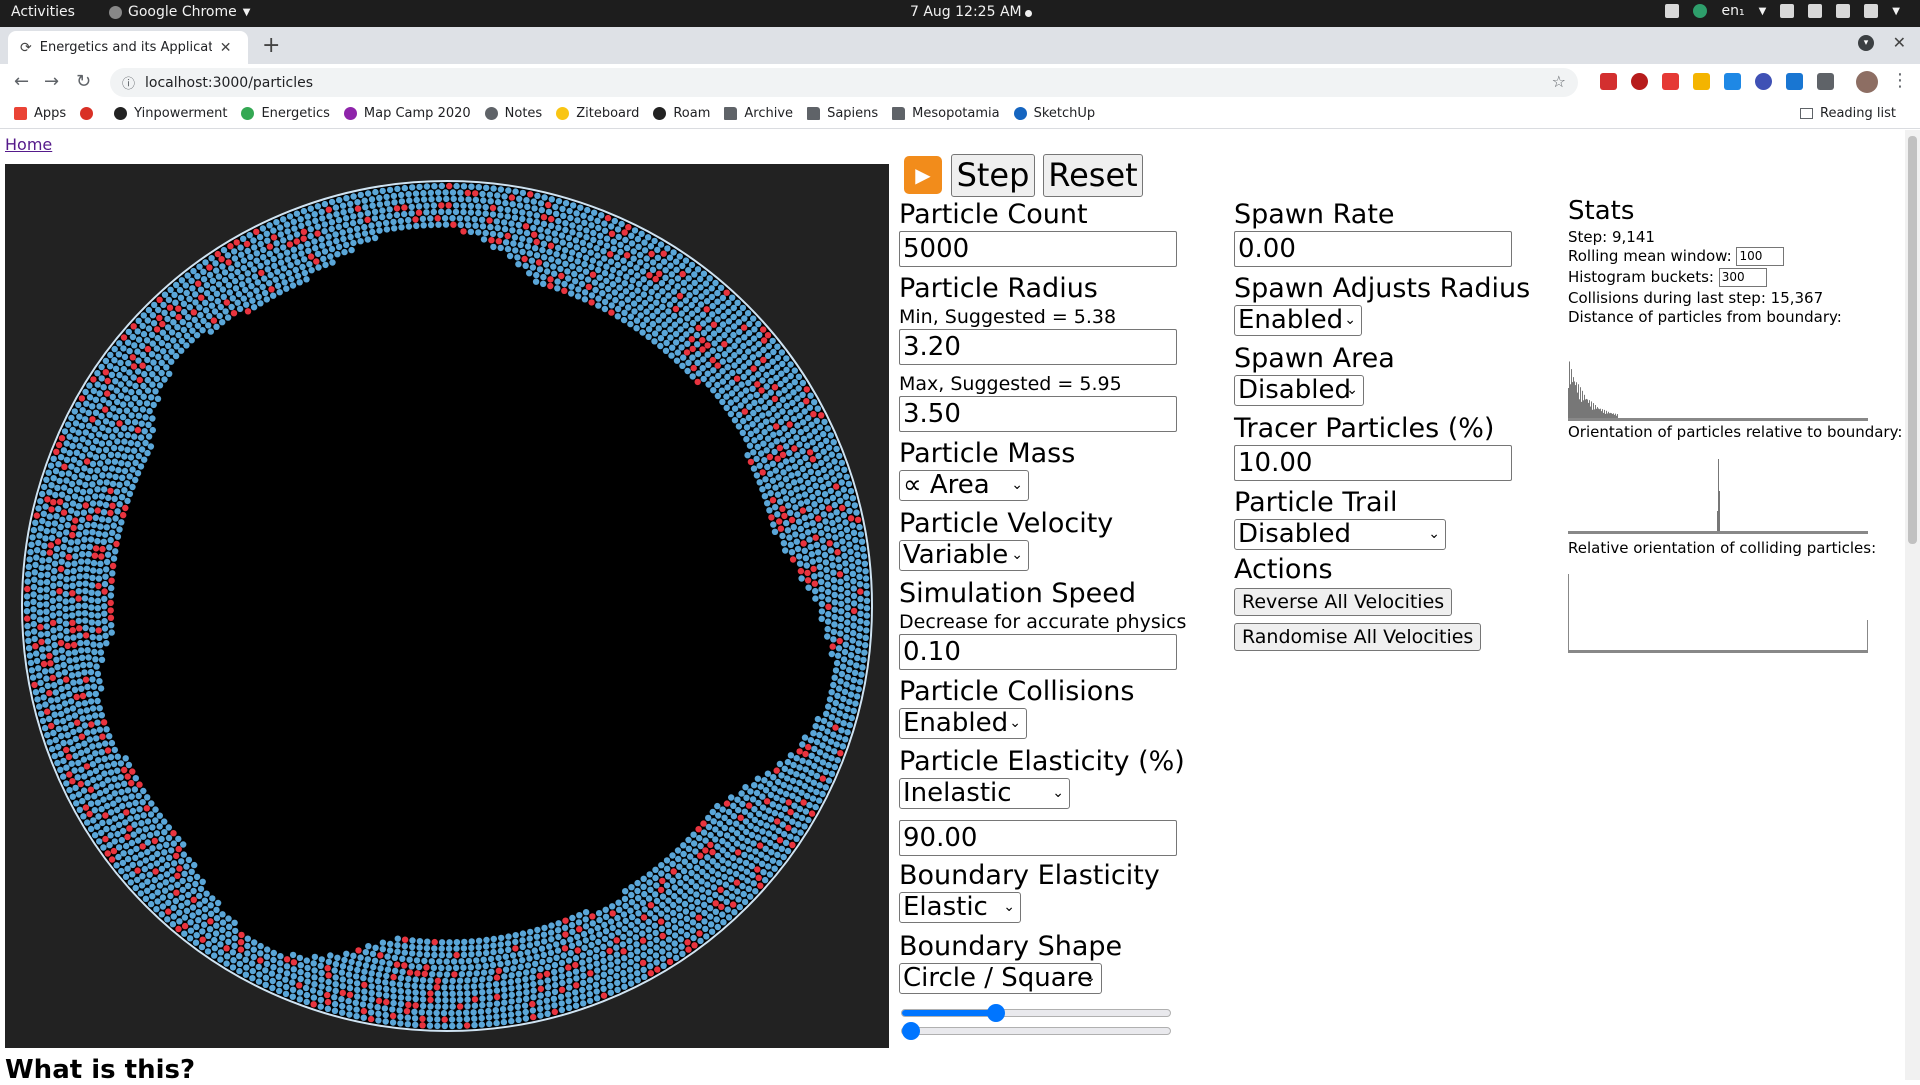  What do you see at coordinates (407, 113) in the screenshot?
I see `bookmark-item: Map Camp 2020` at bounding box center [407, 113].